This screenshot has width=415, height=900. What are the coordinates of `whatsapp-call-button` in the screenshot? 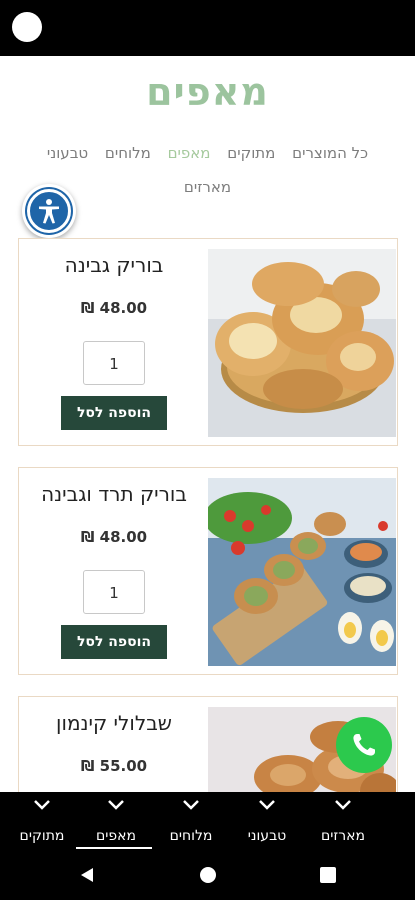 It's located at (364, 745).